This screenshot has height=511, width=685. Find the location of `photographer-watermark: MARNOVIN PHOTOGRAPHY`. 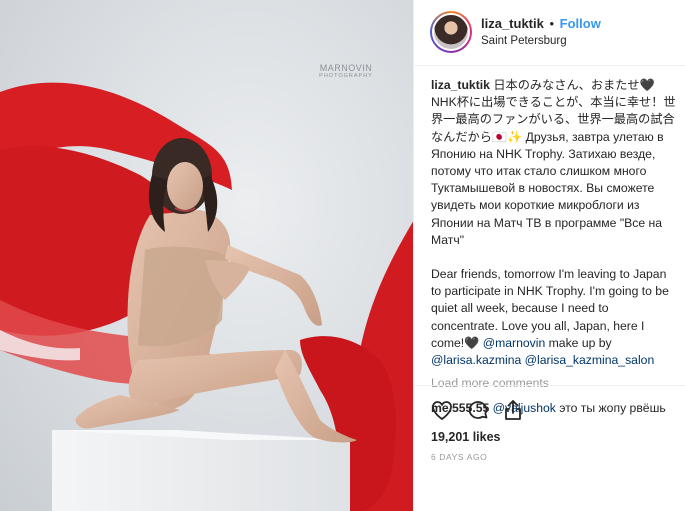

photographer-watermark: MARNOVIN PHOTOGRAPHY is located at coordinates (346, 72).